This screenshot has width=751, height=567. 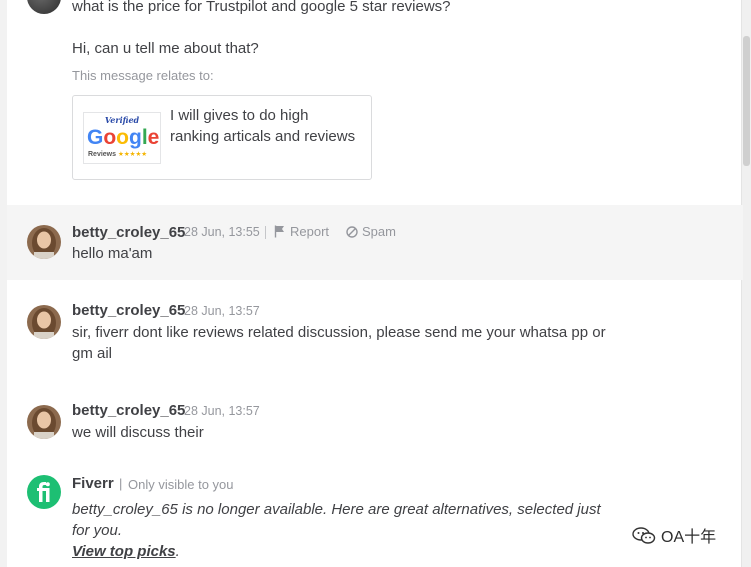 I want to click on gig-thumbnail: Verified Google Reviews ★★★★★, so click(x=122, y=138).